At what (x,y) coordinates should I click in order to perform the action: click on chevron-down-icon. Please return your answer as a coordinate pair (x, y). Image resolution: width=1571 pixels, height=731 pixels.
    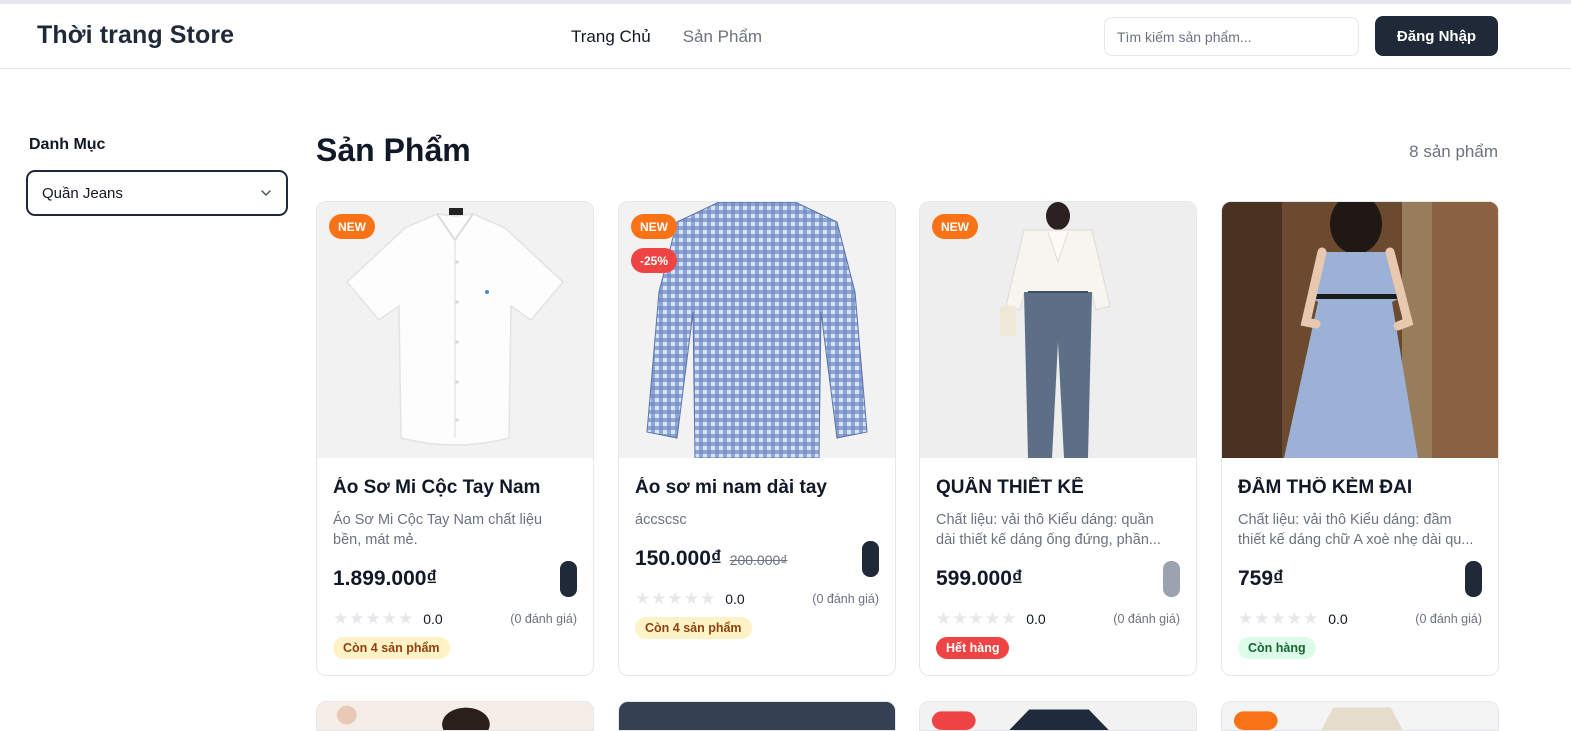
    Looking at the image, I should click on (266, 193).